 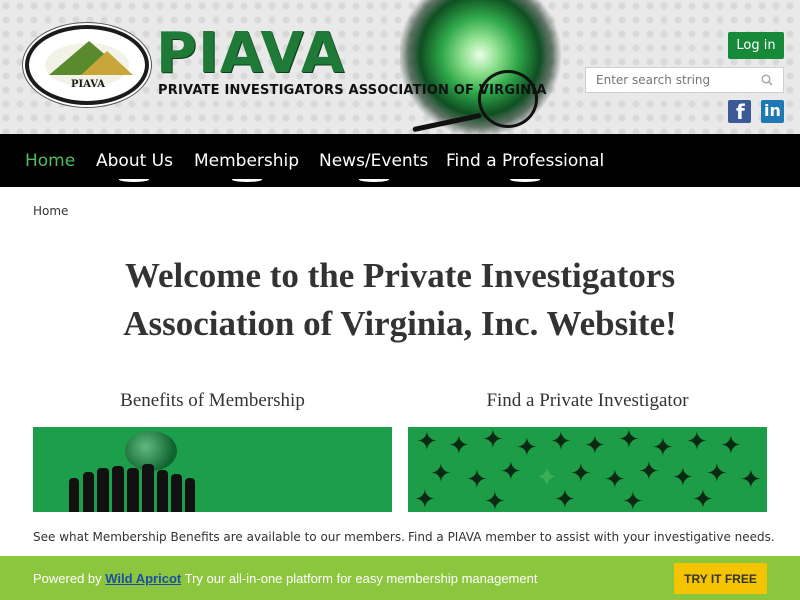 What do you see at coordinates (212, 401) in the screenshot?
I see `benefits-heading: Benefits of Membership` at bounding box center [212, 401].